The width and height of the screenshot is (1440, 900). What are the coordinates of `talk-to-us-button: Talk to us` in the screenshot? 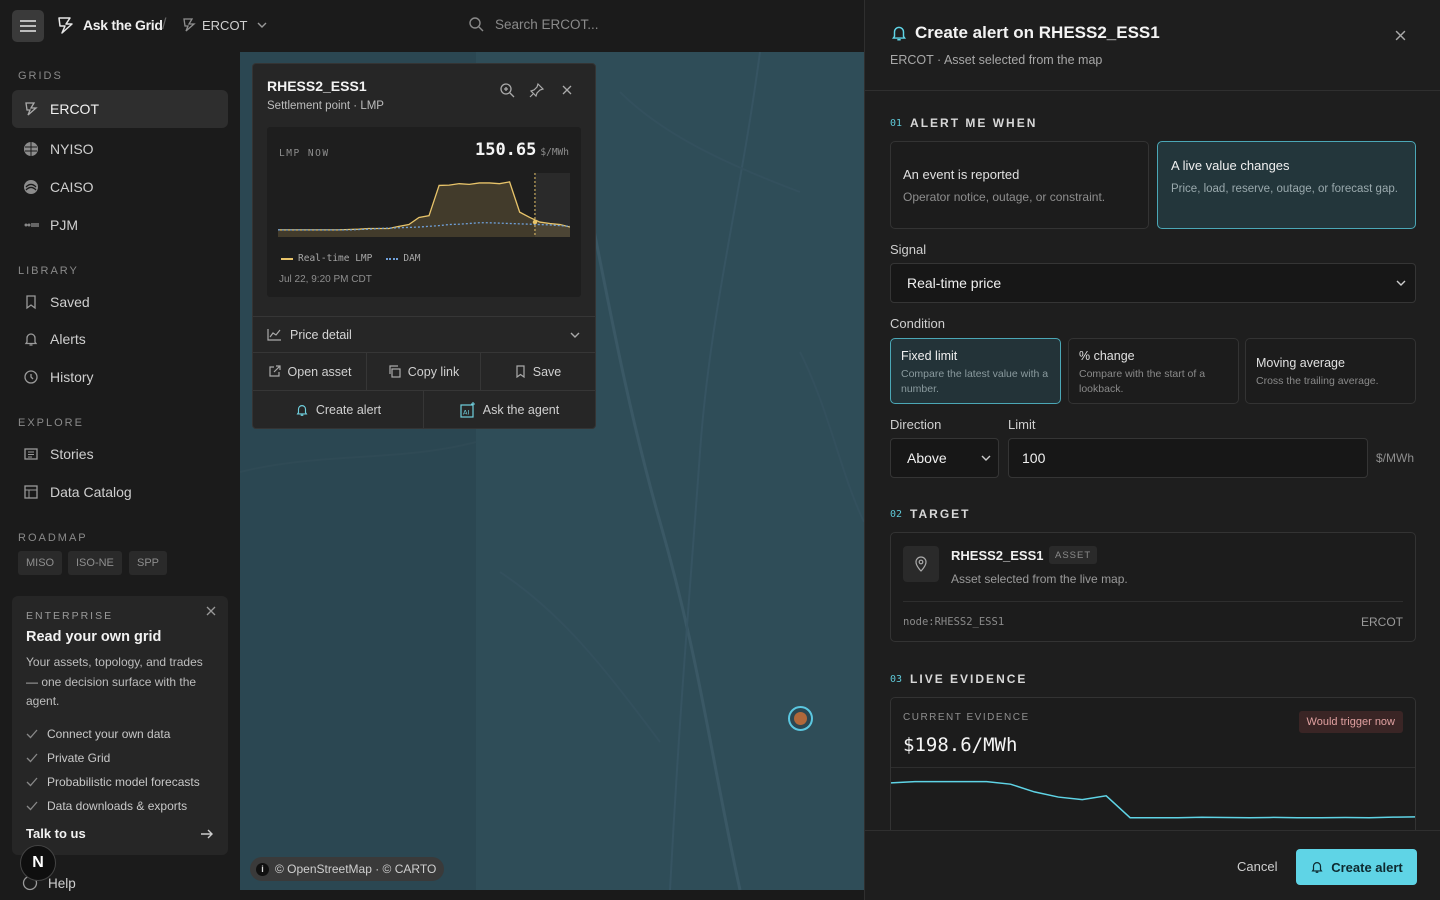 It's located at (120, 833).